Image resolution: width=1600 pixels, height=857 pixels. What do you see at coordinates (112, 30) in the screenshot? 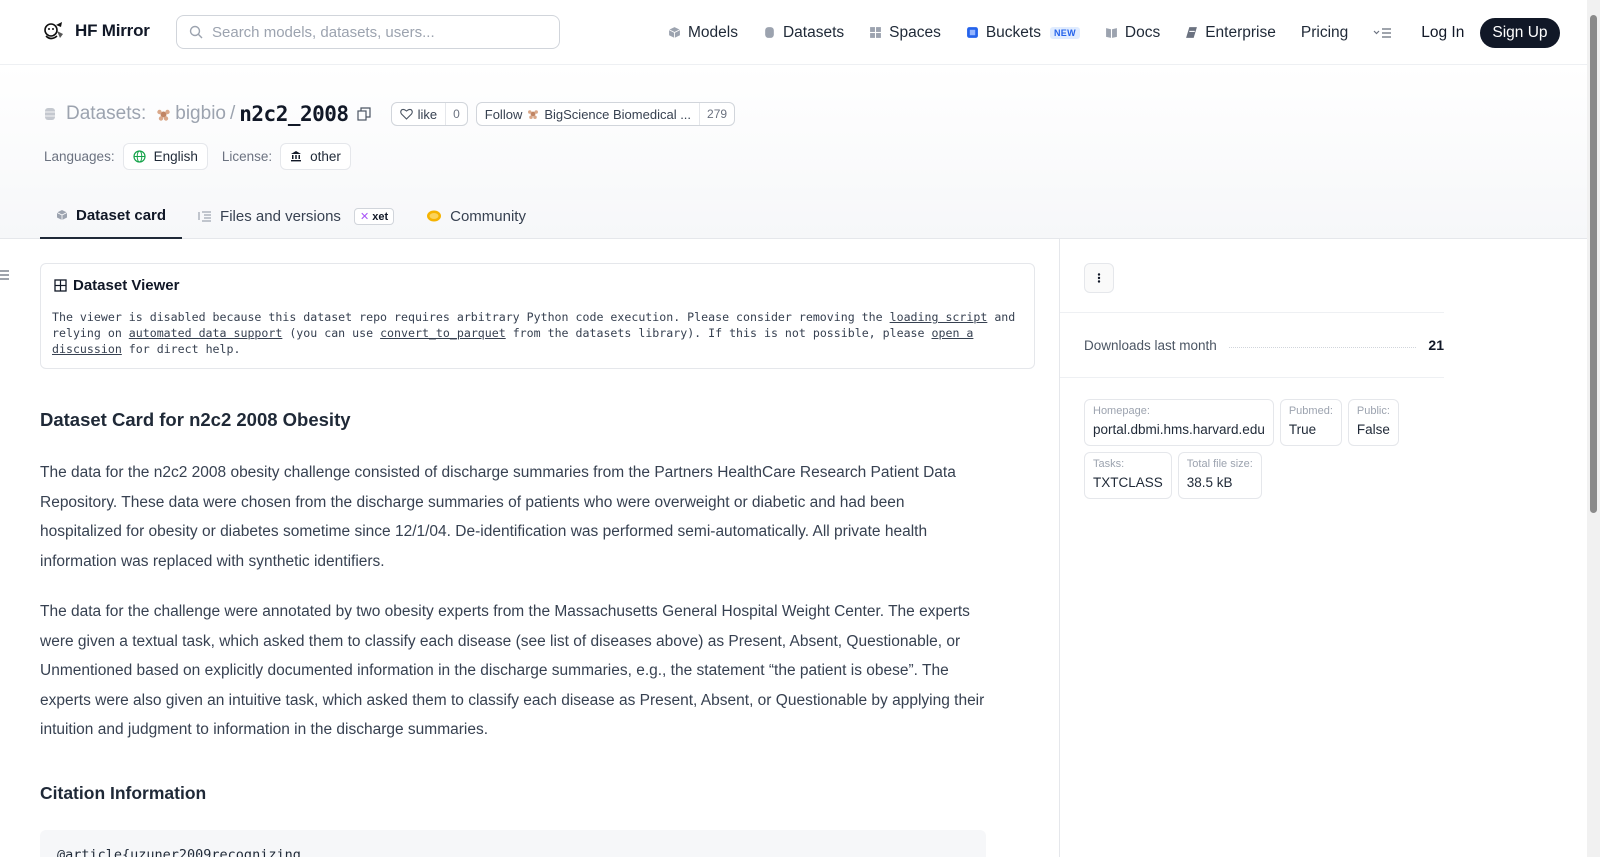
I see `brand-name: HF Mirror` at bounding box center [112, 30].